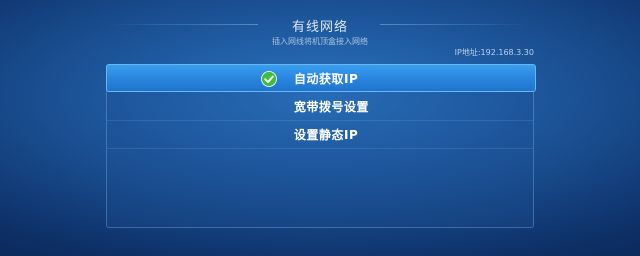 The height and width of the screenshot is (256, 640). I want to click on menu-item-broadband-dialup: 宽带拨号设置, so click(320, 107).